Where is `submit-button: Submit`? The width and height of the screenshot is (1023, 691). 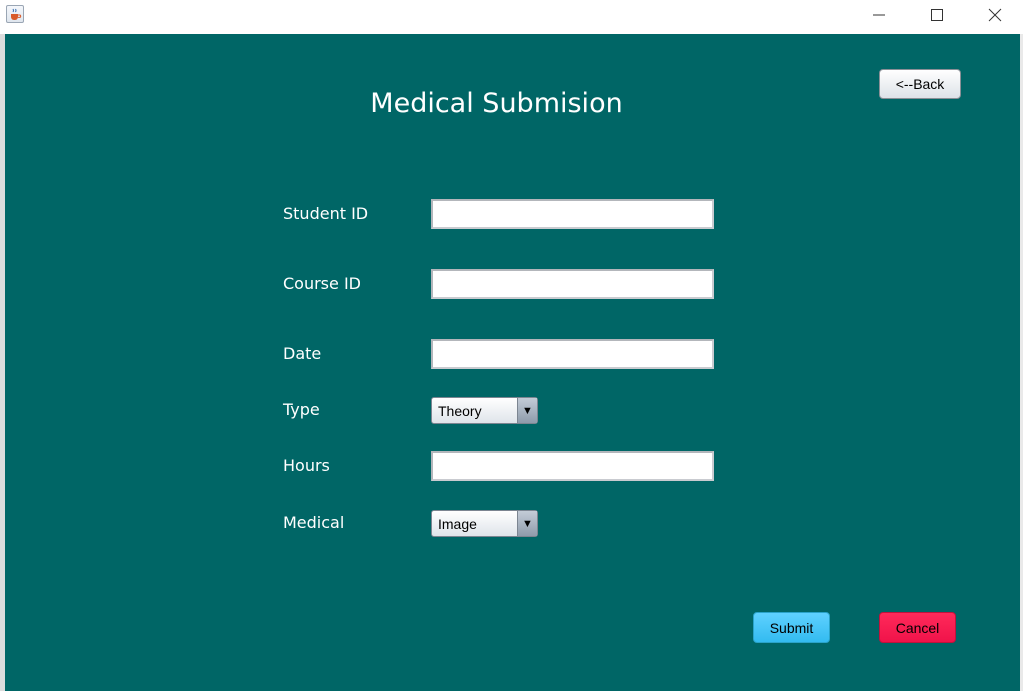 submit-button: Submit is located at coordinates (791, 627).